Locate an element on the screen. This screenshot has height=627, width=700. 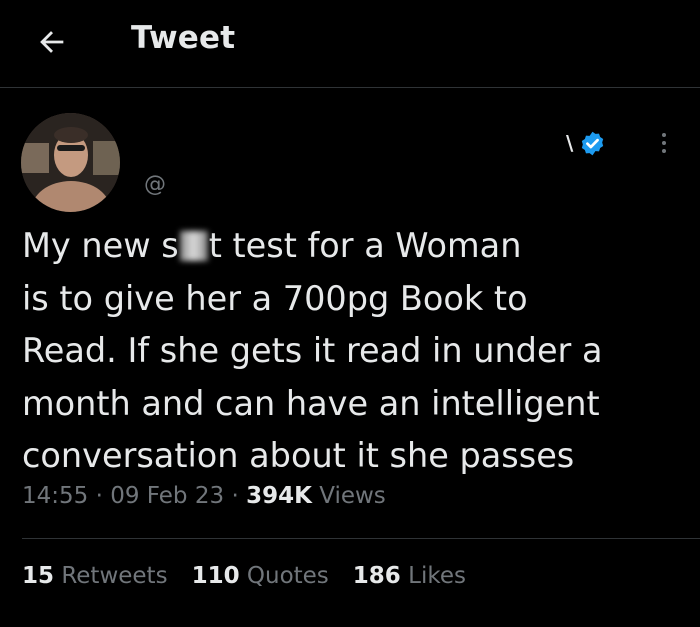
views-label: Views is located at coordinates (352, 496).